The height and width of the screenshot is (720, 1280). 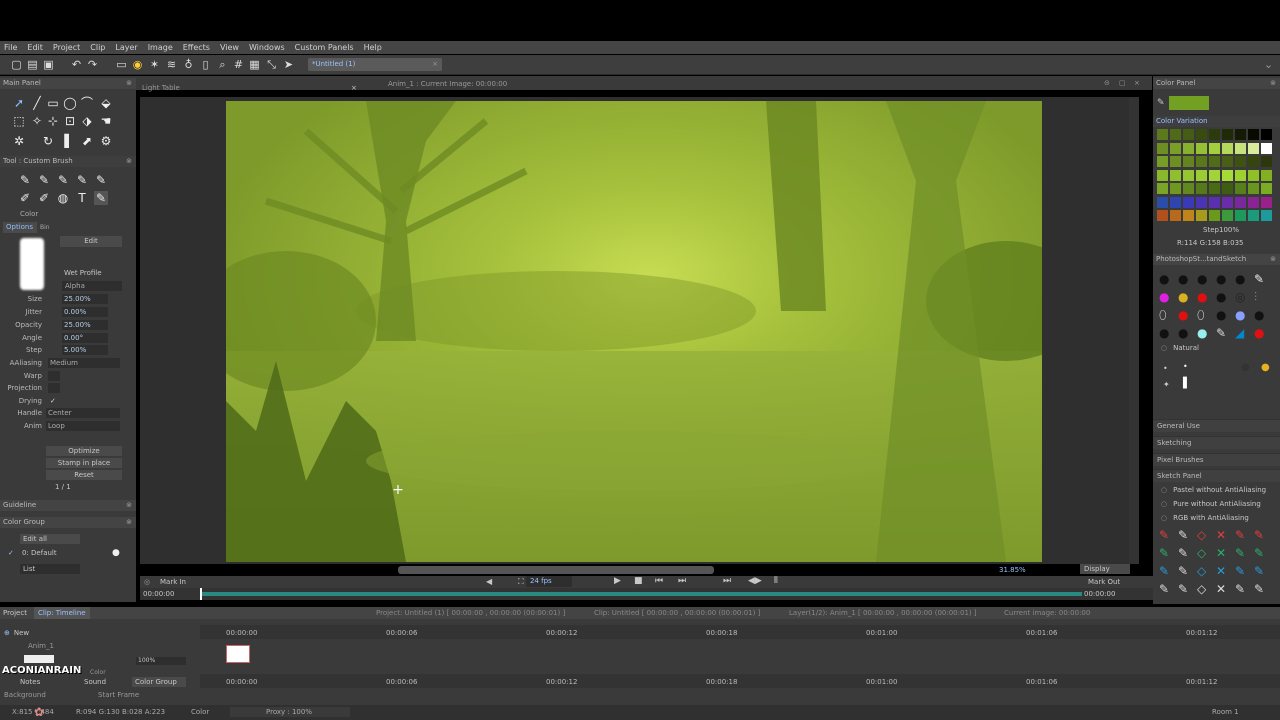 I want to click on grid-icon: #, so click(x=238, y=64).